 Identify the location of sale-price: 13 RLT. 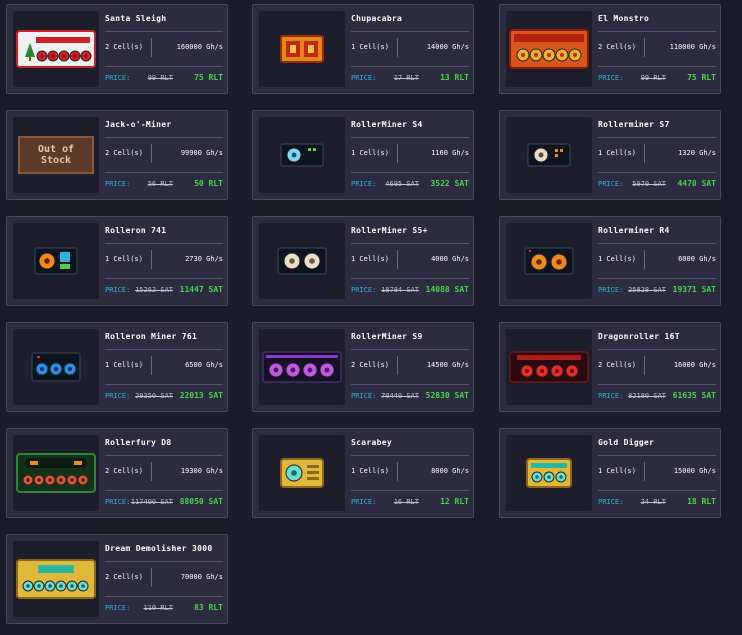
(454, 77).